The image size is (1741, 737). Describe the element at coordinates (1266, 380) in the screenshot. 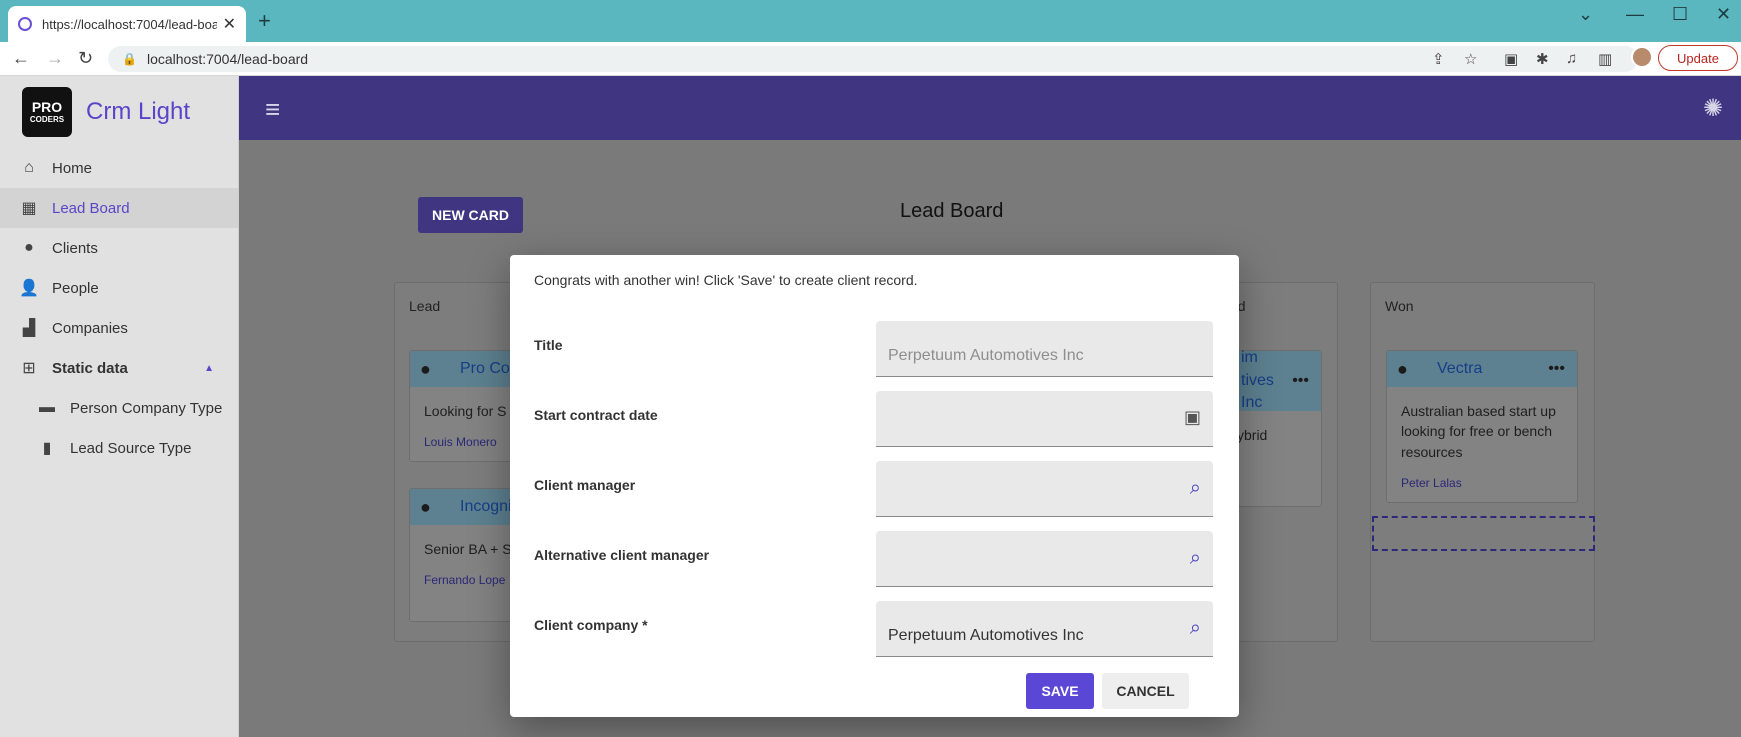

I see `card-title: im tives Inc` at that location.